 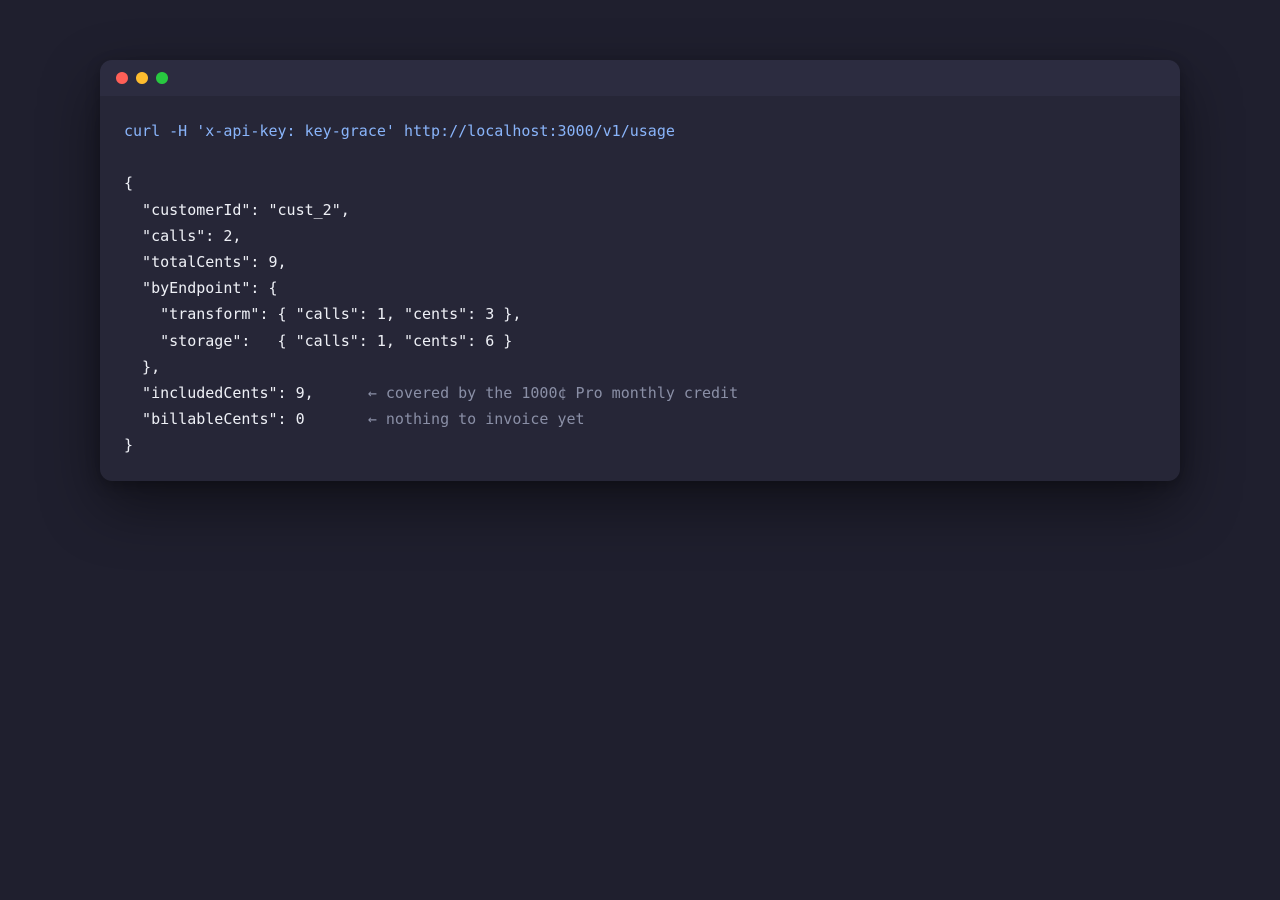 I want to click on window-titlebar, so click(x=640, y=78).